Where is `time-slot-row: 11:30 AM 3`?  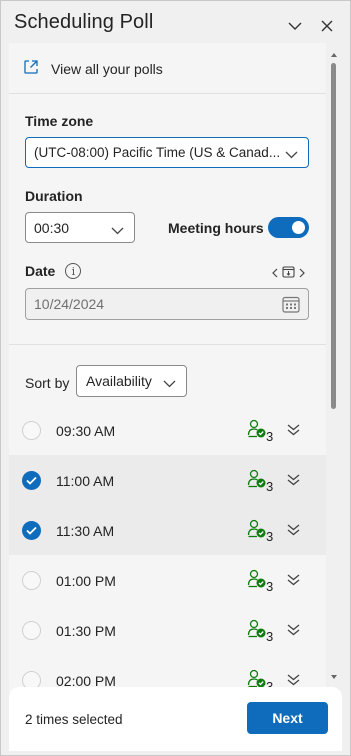
time-slot-row: 11:30 AM 3 is located at coordinates (167, 530).